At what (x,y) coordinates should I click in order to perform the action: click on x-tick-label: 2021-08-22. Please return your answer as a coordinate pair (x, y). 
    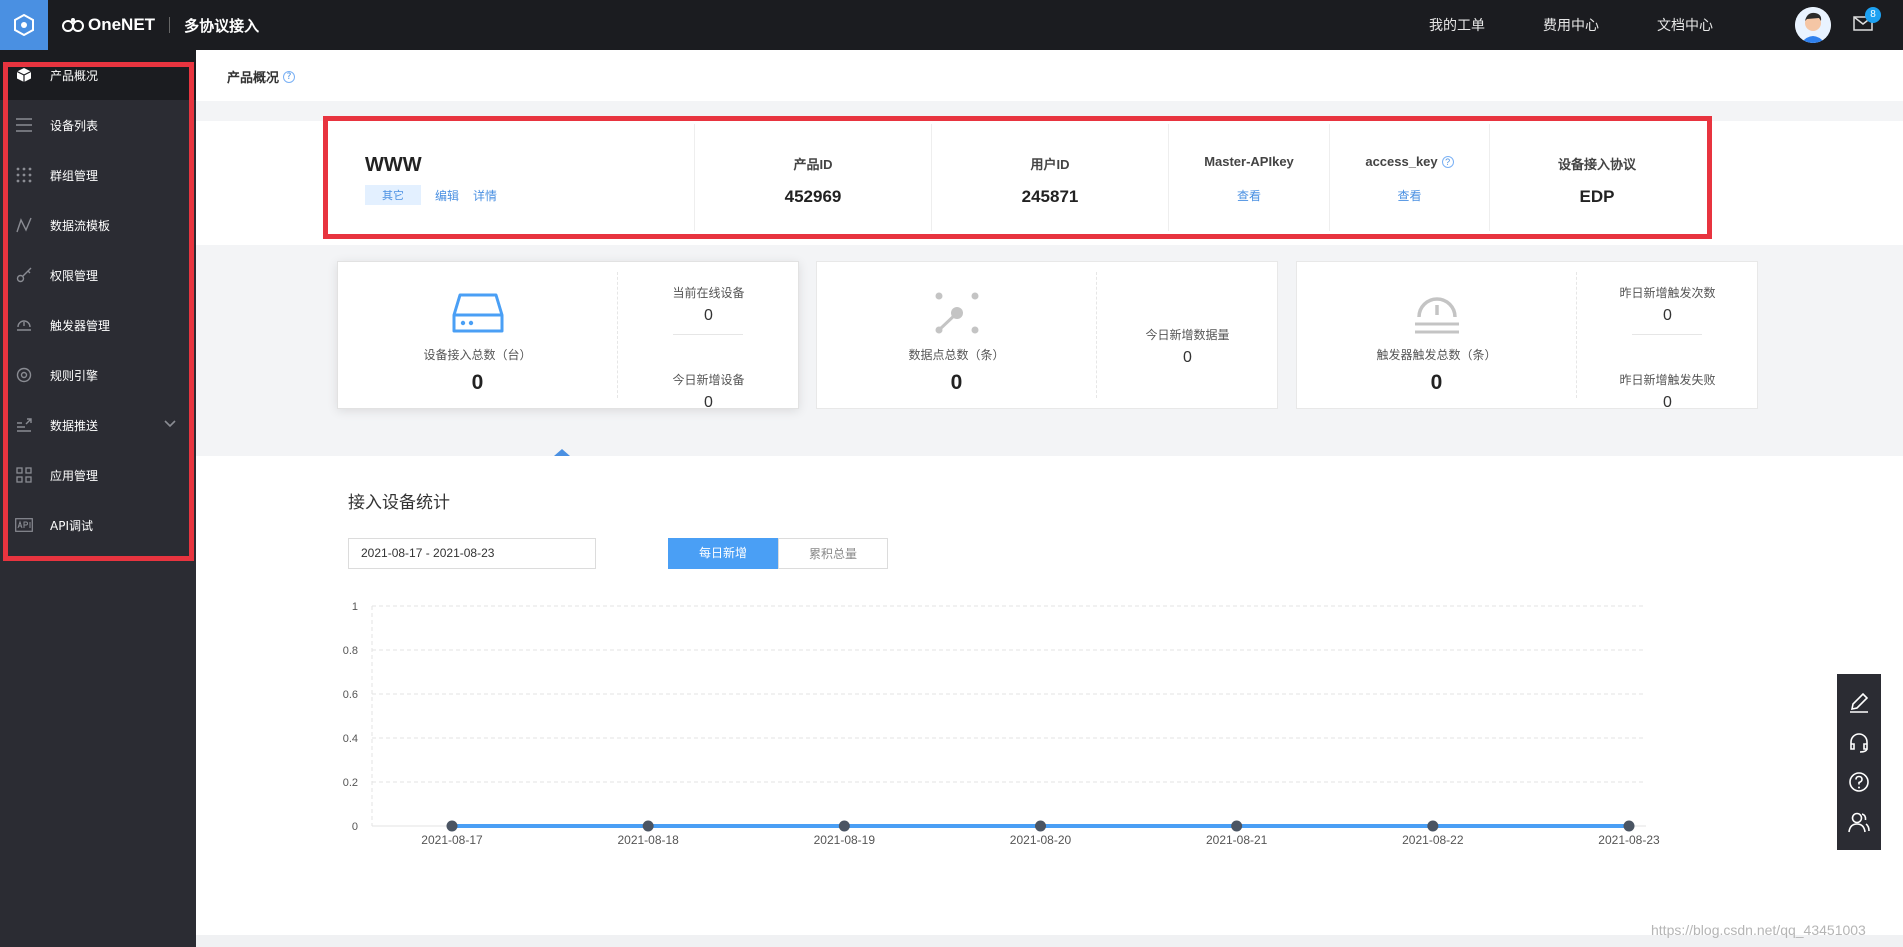
    Looking at the image, I should click on (1433, 840).